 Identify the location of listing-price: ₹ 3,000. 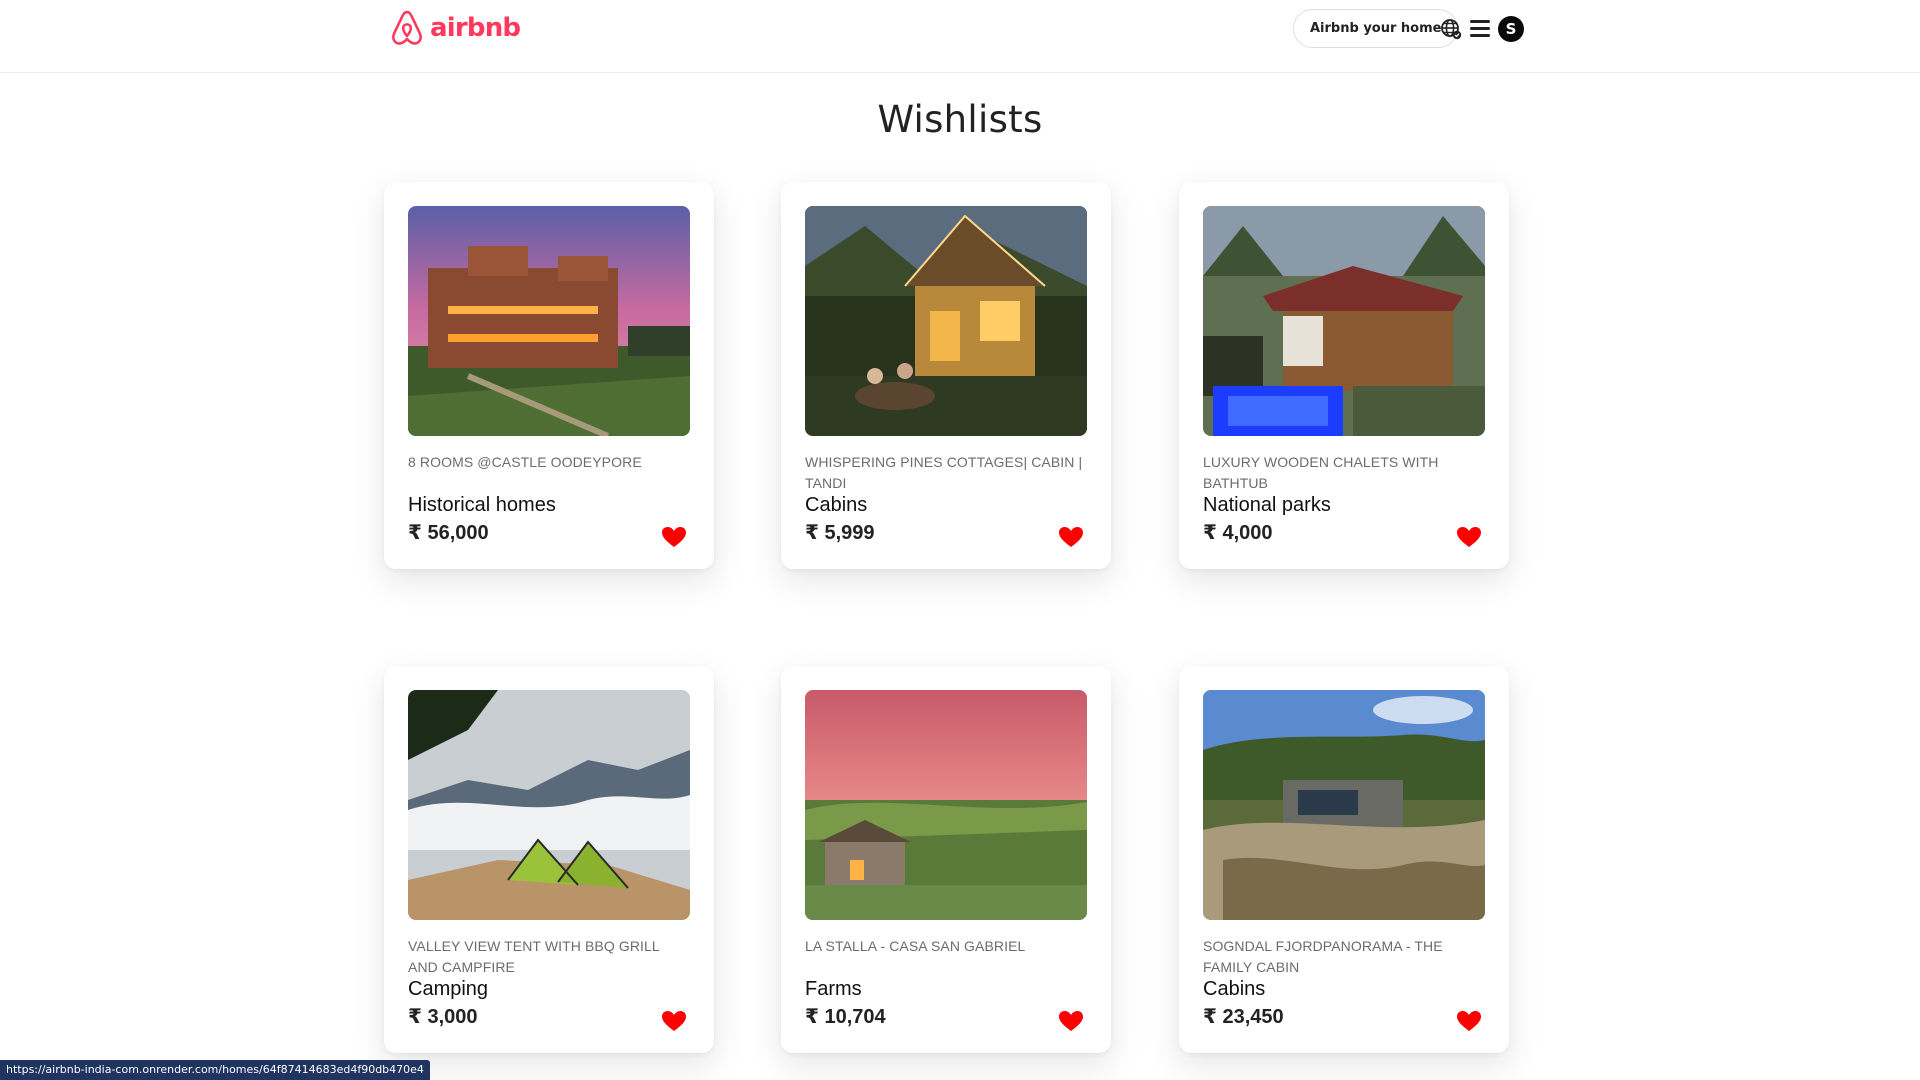
(443, 1017).